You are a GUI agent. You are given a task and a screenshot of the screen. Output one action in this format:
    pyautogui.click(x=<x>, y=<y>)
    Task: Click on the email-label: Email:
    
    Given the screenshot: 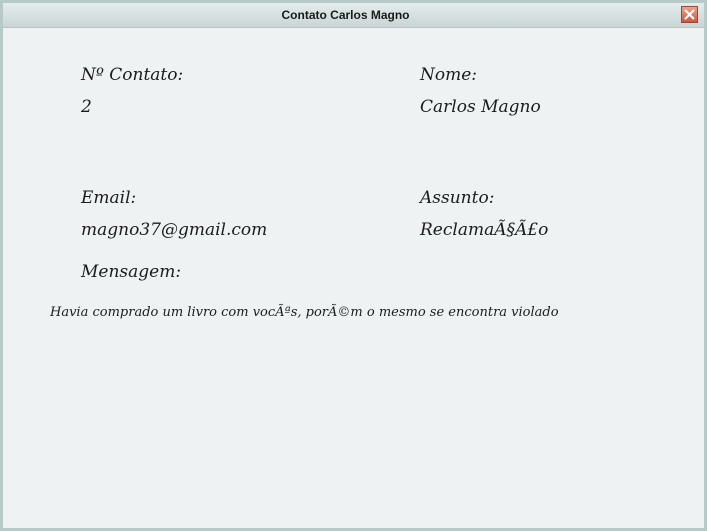 What is the action you would take?
    pyautogui.click(x=109, y=198)
    